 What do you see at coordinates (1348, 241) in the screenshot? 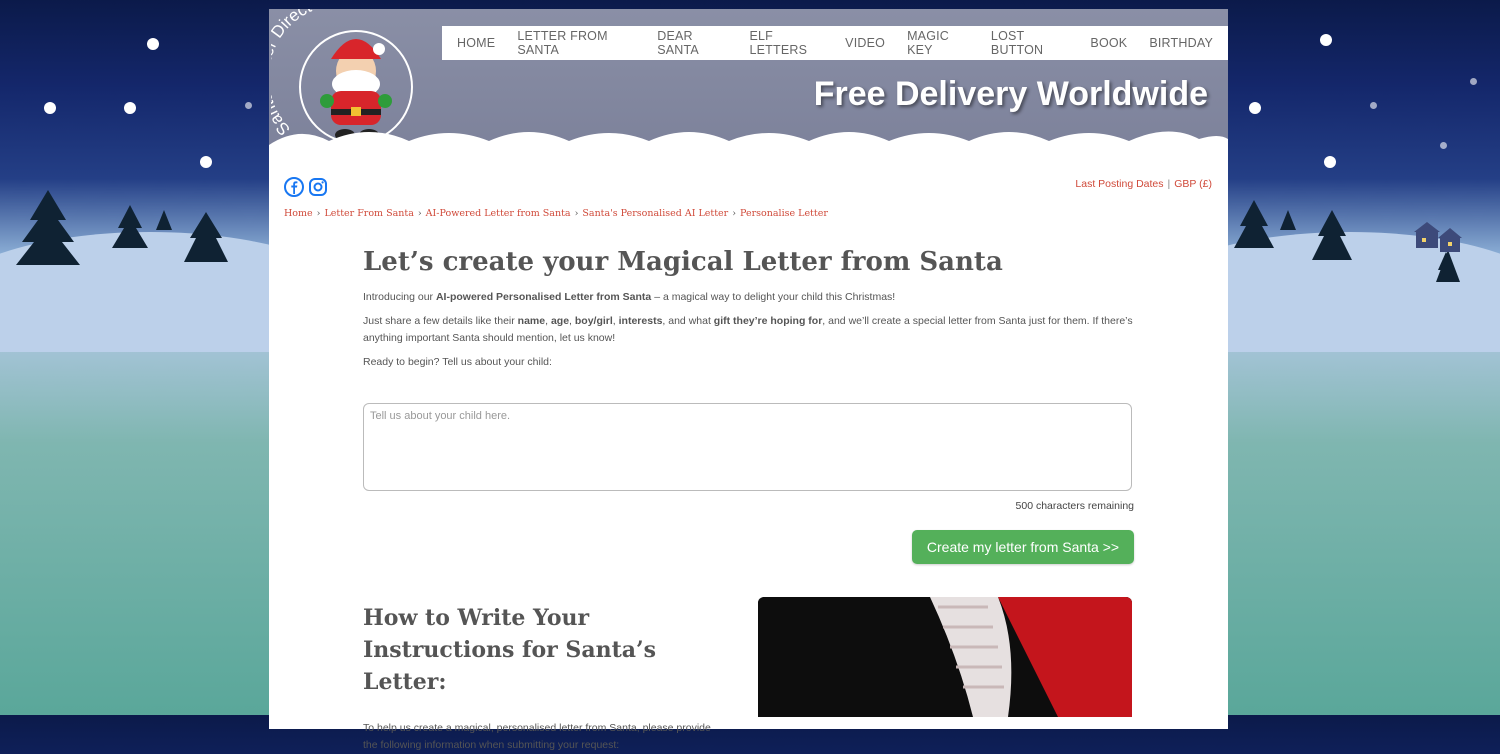
I see `pine-trees-right` at bounding box center [1348, 241].